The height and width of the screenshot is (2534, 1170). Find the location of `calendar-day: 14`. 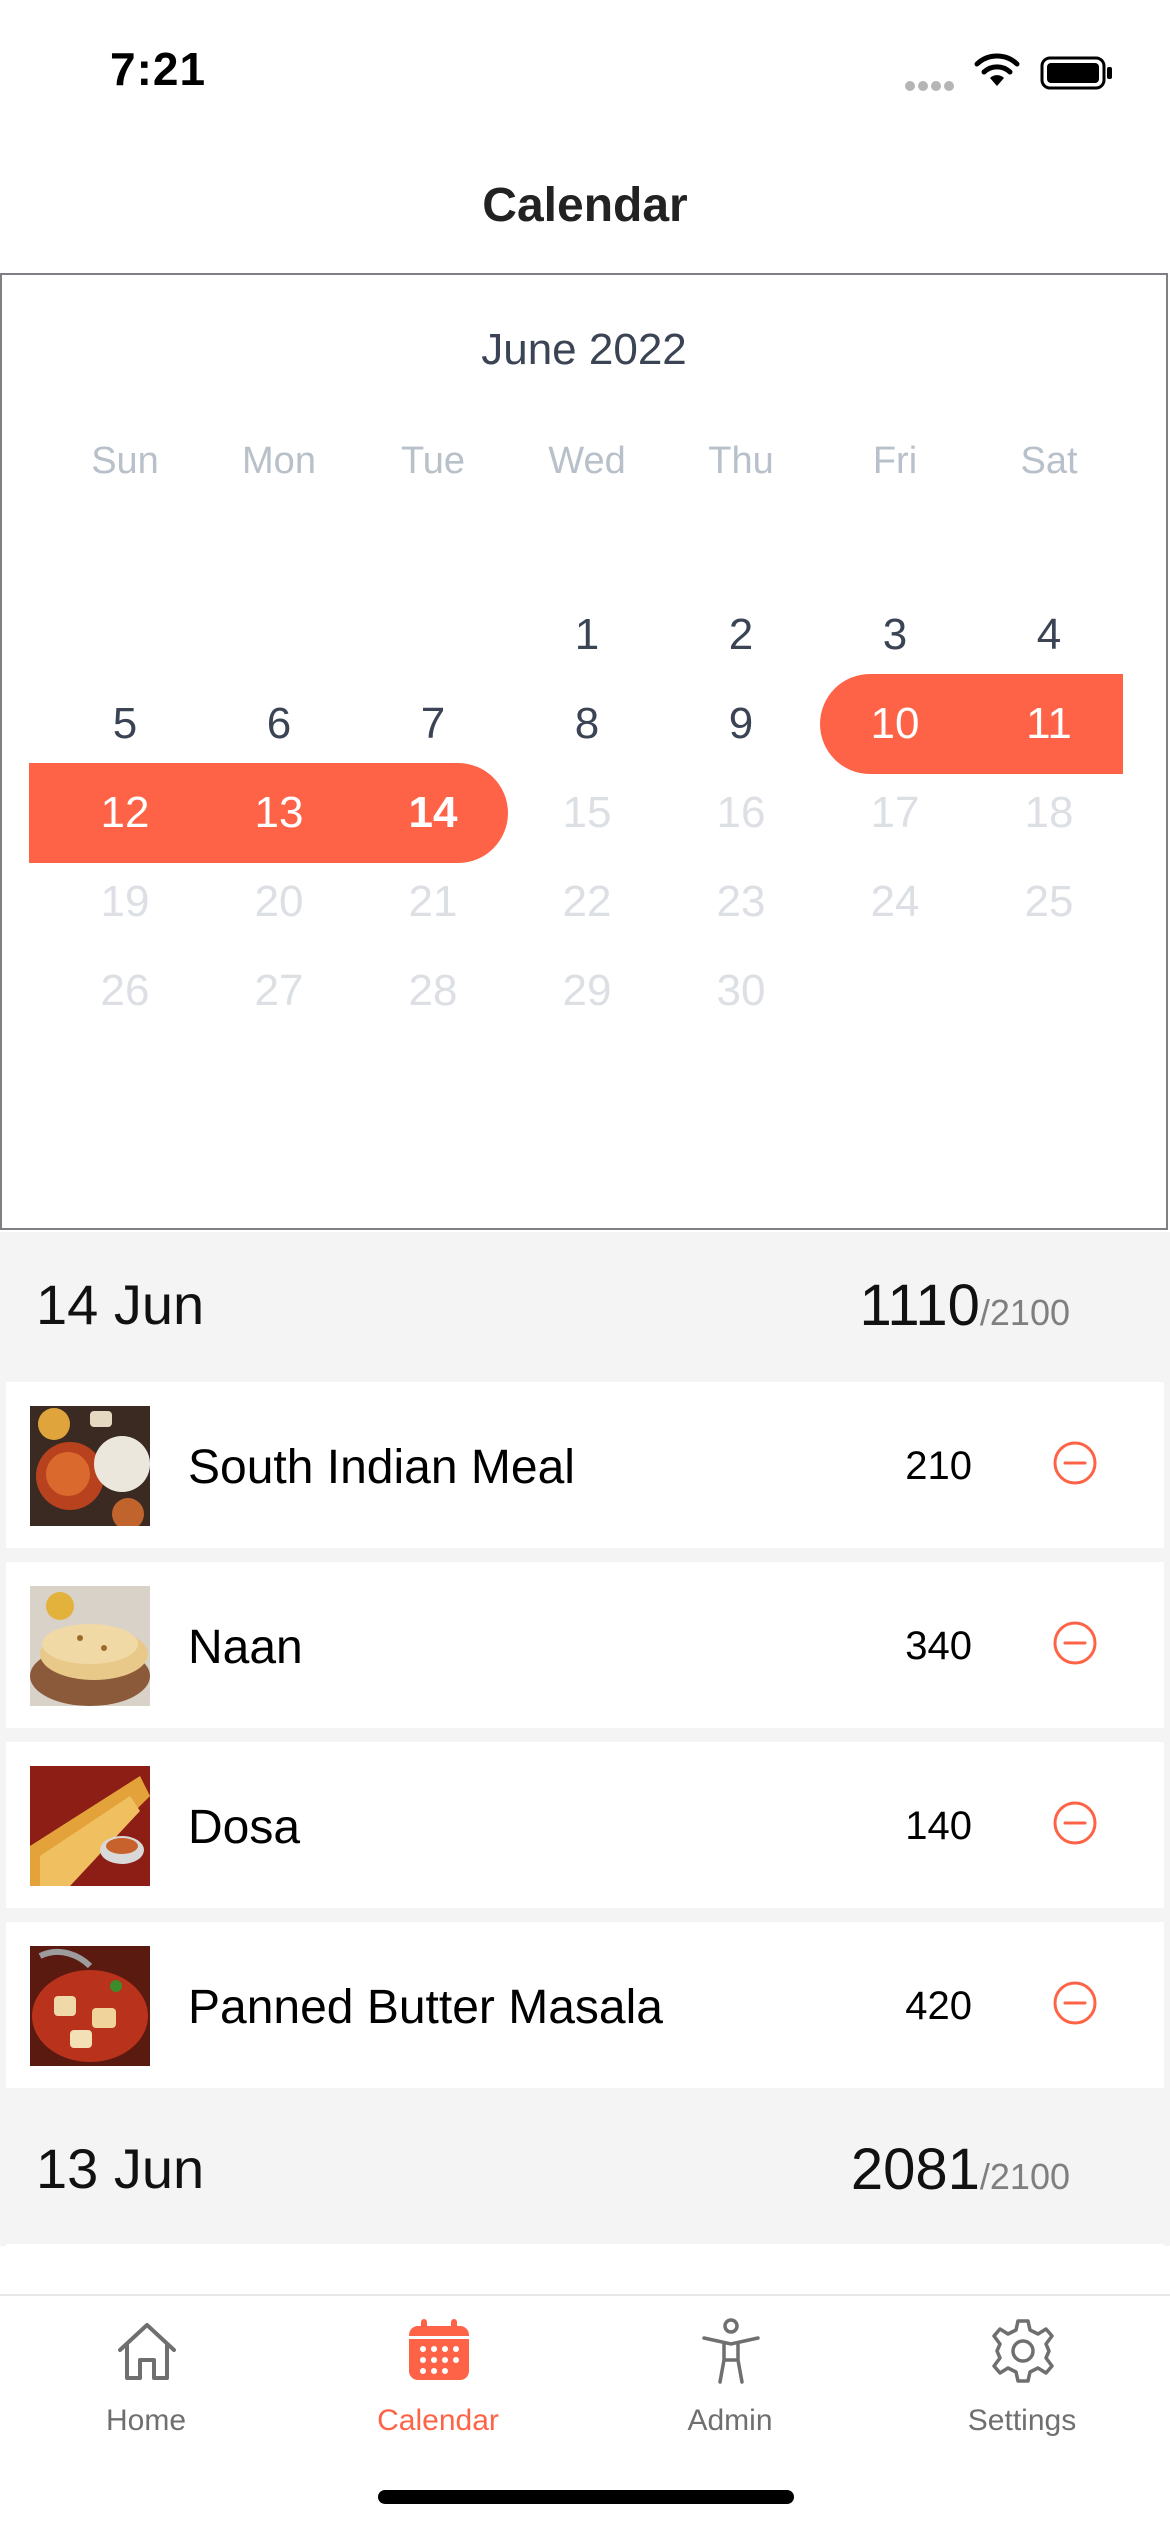

calendar-day: 14 is located at coordinates (433, 813).